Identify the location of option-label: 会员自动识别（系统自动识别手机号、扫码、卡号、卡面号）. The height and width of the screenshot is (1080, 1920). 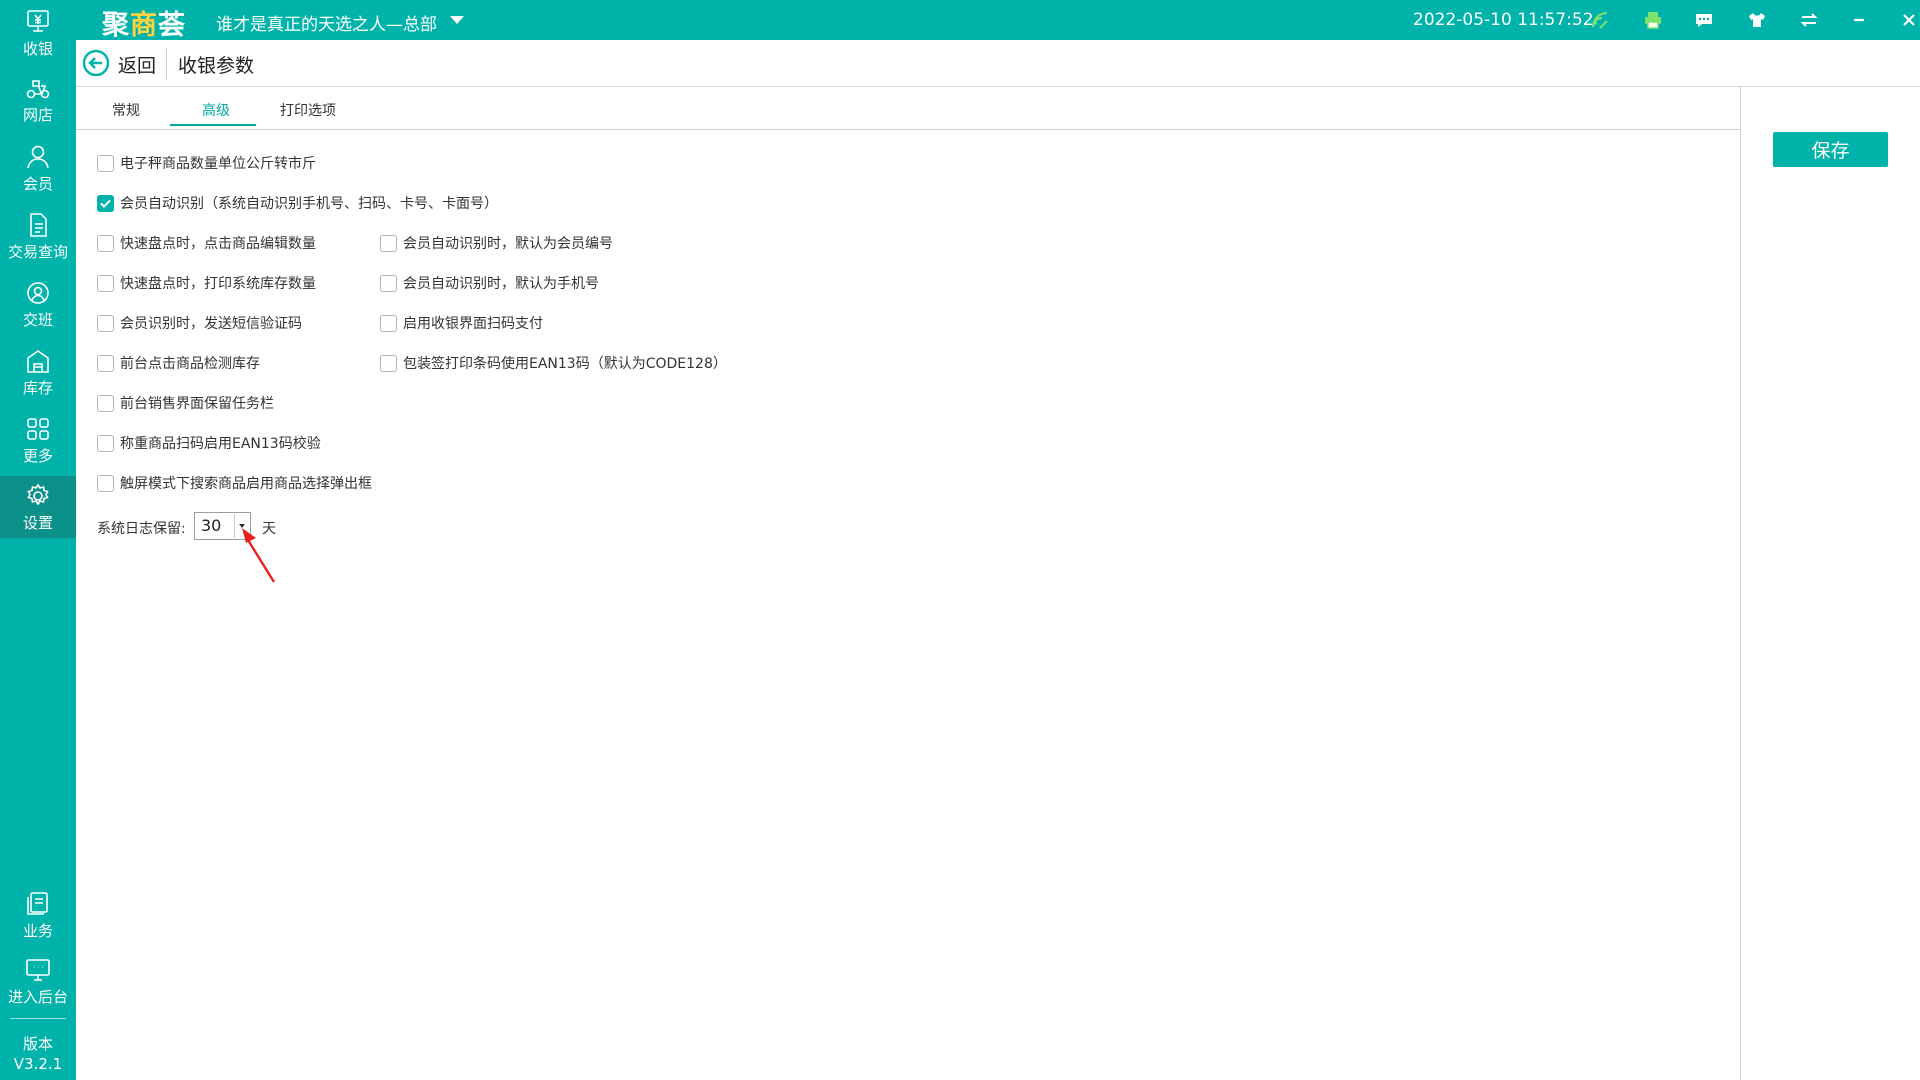
(309, 204).